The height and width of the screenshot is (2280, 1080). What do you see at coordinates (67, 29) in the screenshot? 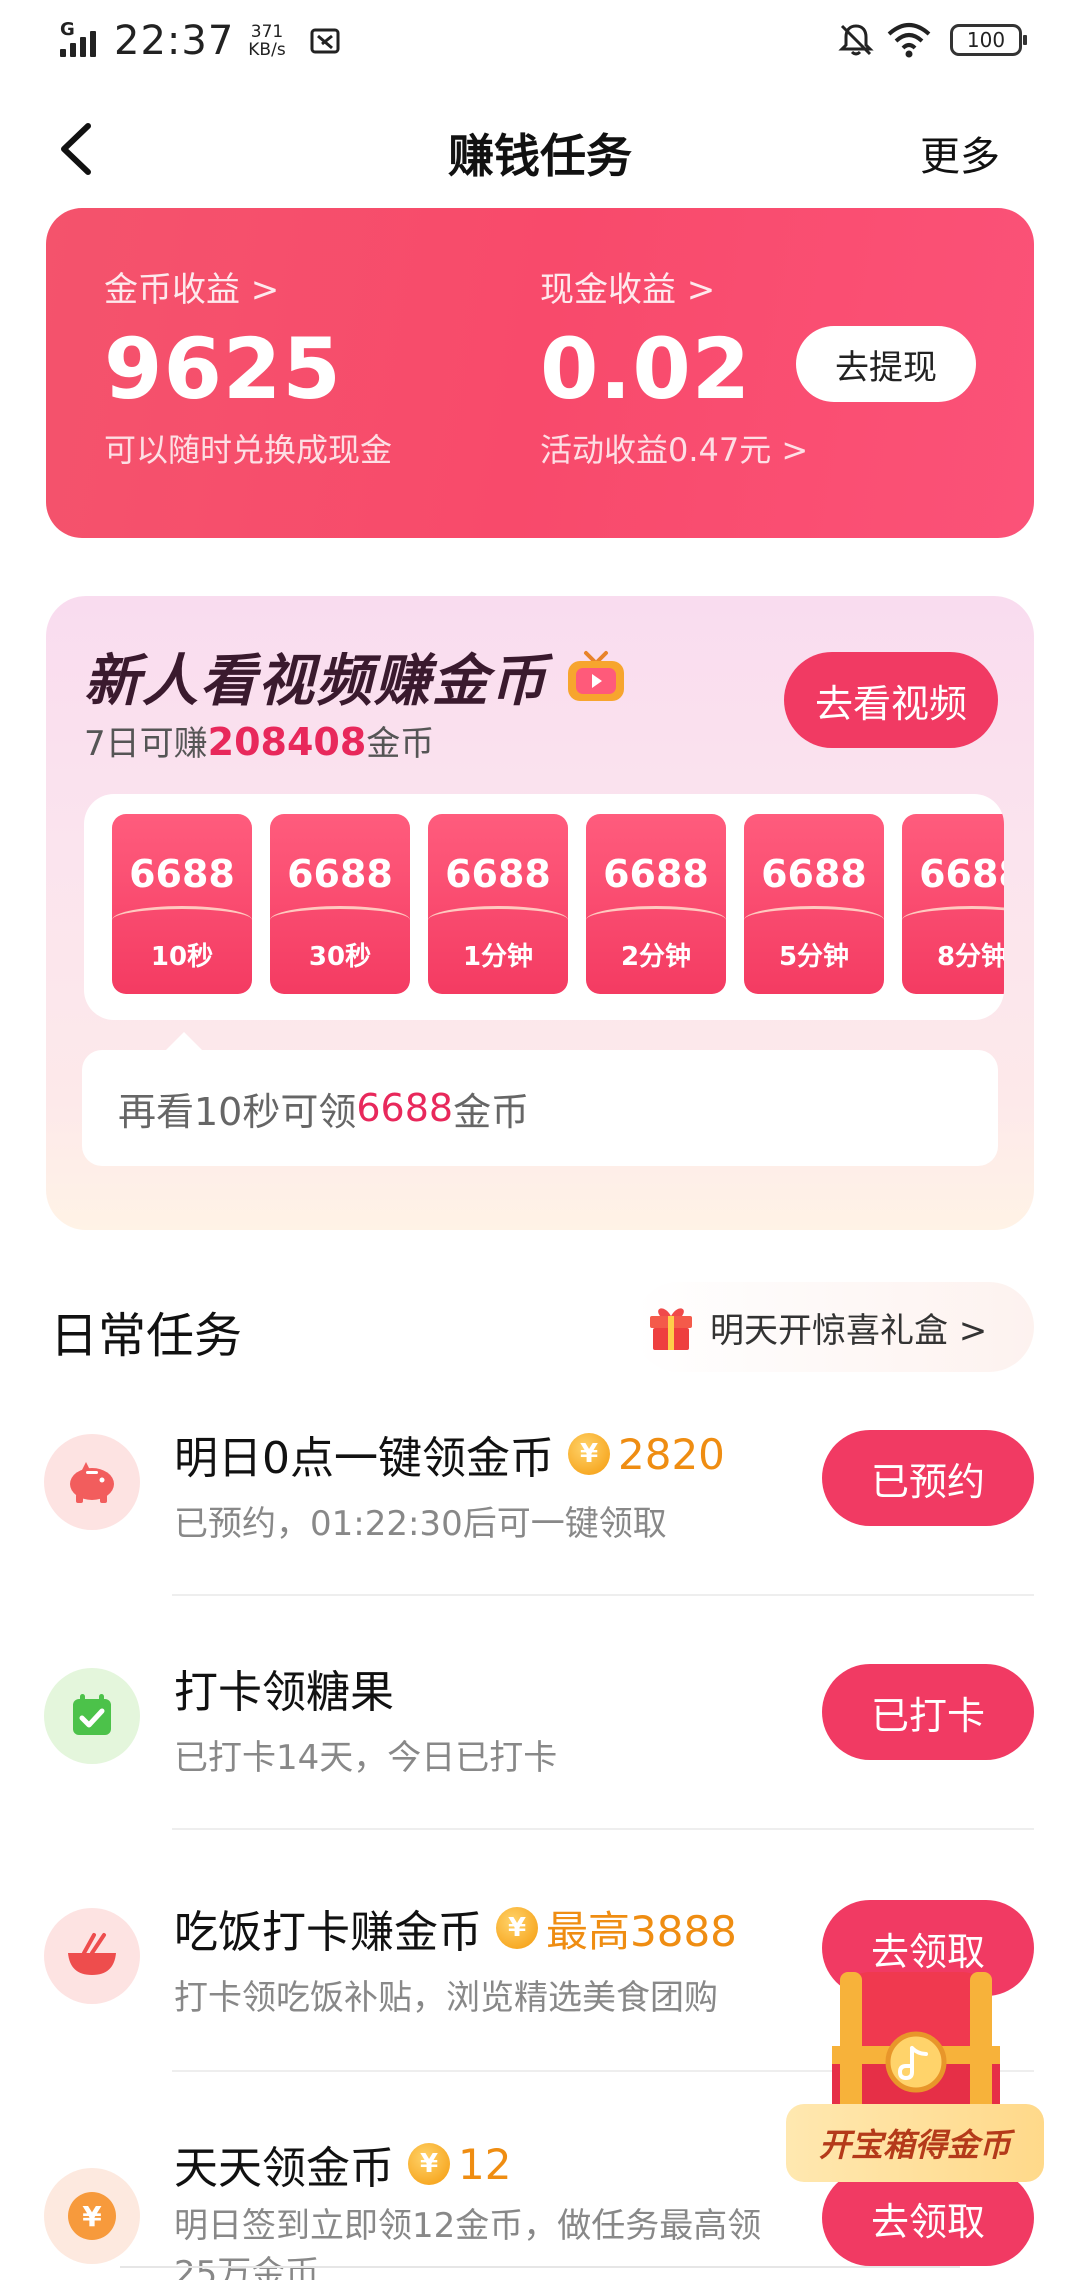
I see `network-type: G` at bounding box center [67, 29].